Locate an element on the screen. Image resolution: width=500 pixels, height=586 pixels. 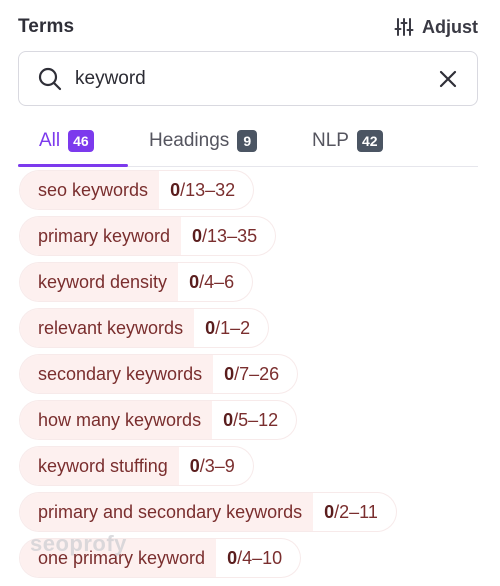
term-chip: primary and secondary keywords 0/2–11 is located at coordinates (208, 512).